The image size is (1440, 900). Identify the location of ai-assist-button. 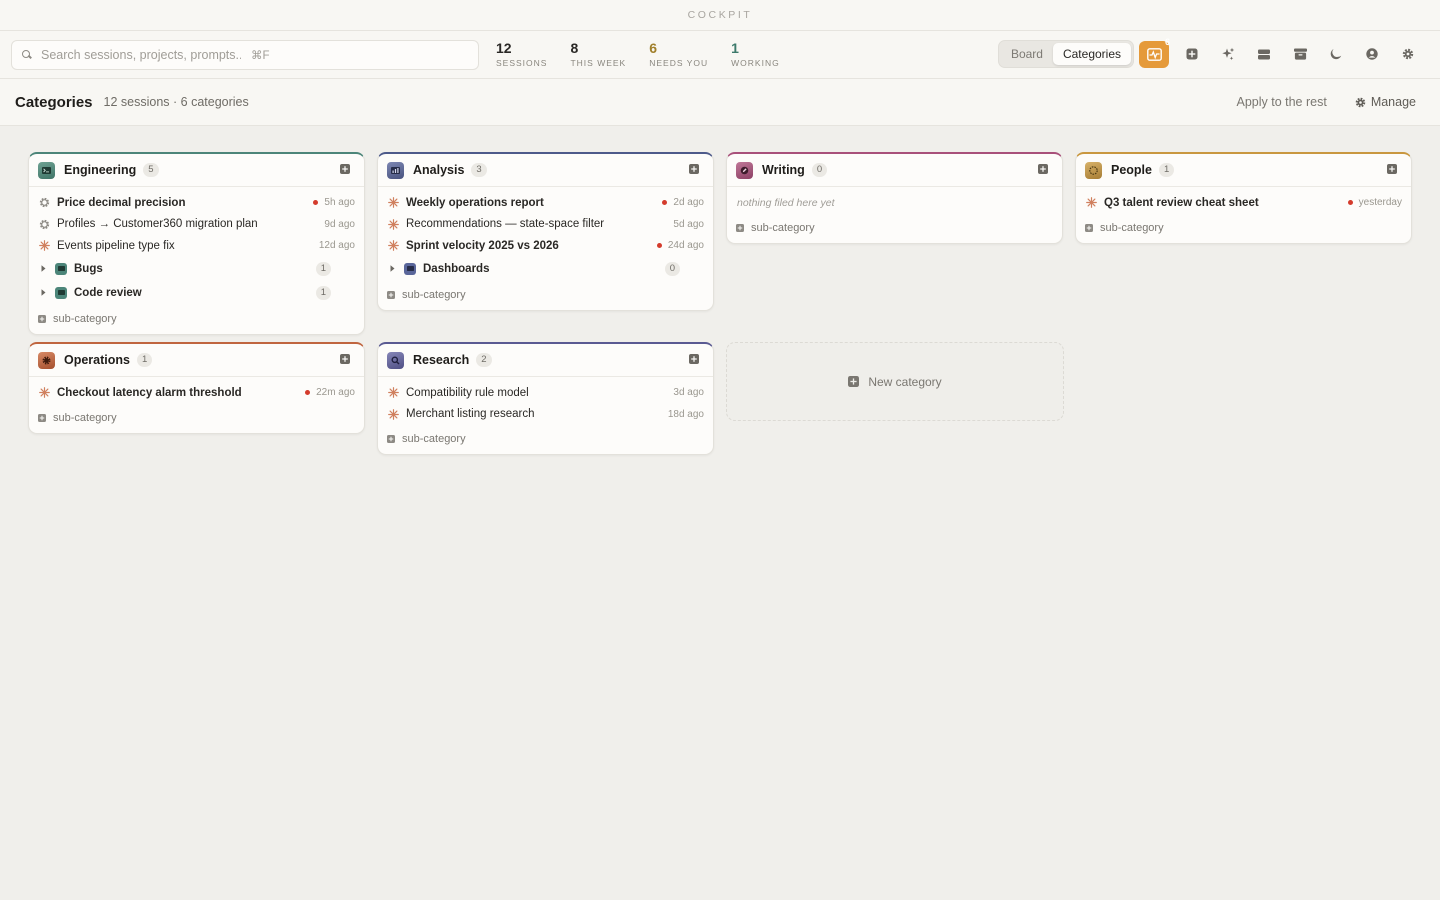
(1228, 54).